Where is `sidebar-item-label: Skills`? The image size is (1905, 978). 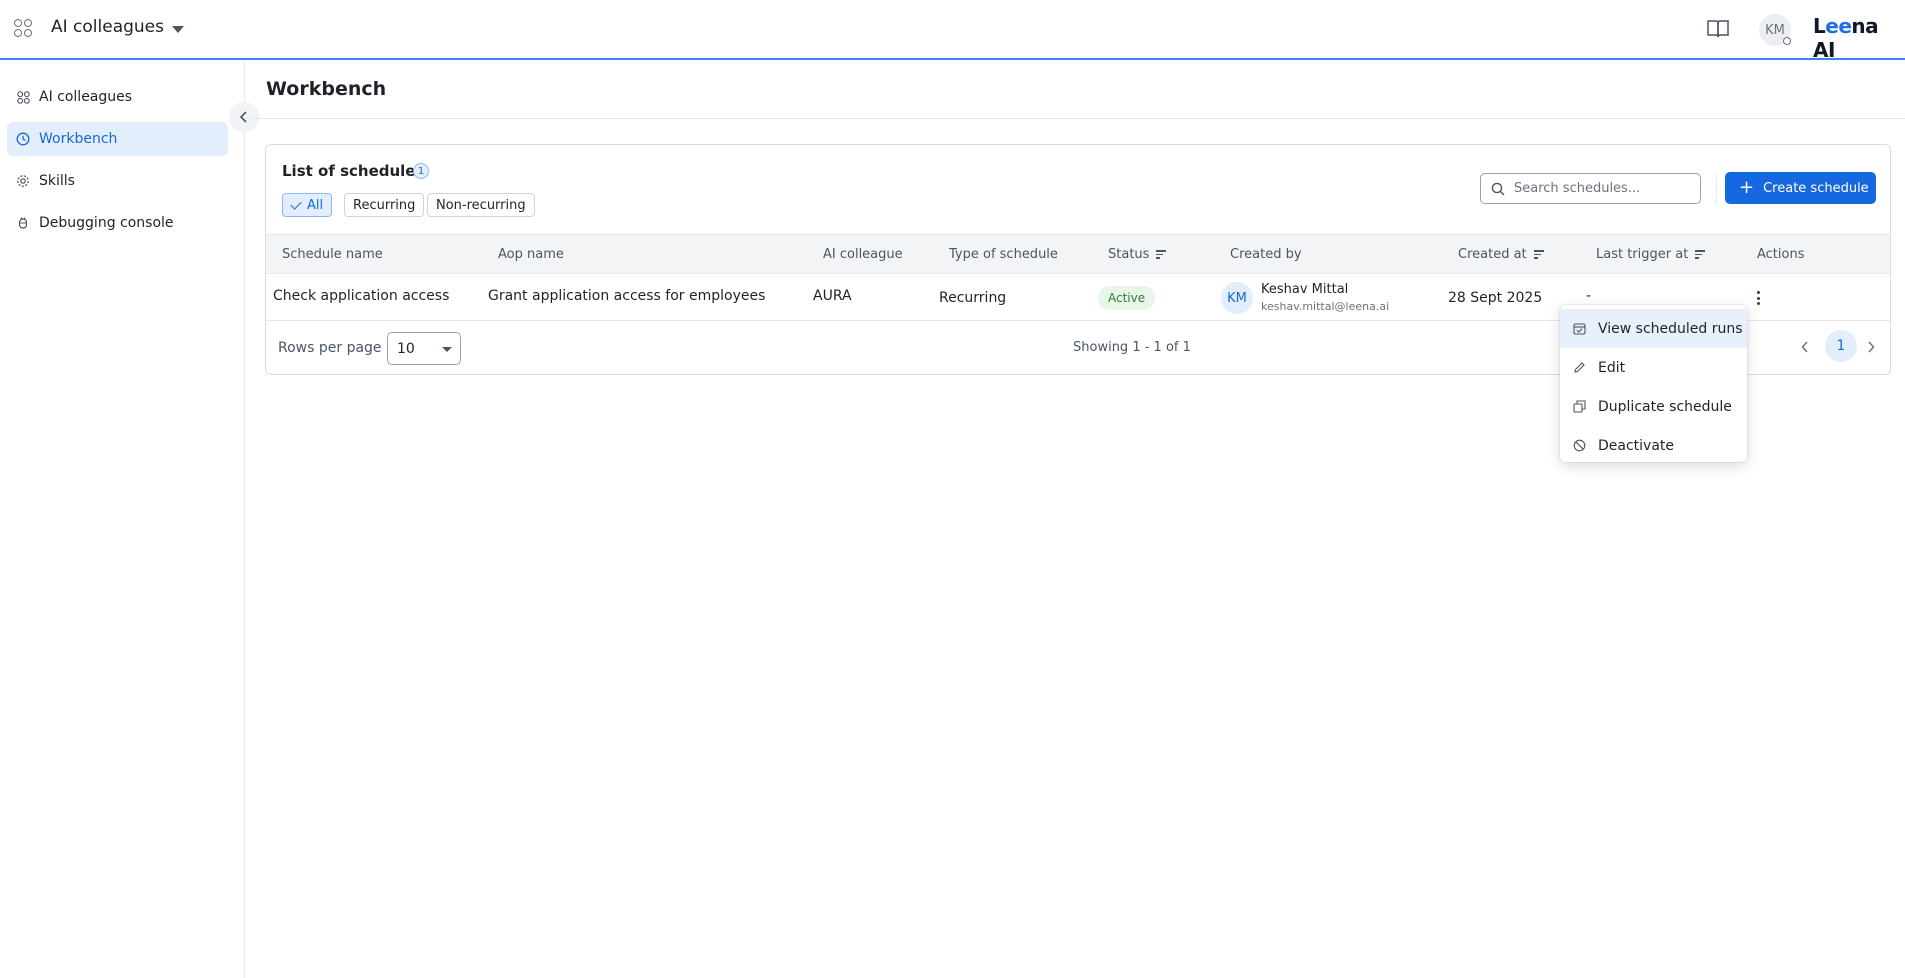
sidebar-item-label: Skills is located at coordinates (57, 181).